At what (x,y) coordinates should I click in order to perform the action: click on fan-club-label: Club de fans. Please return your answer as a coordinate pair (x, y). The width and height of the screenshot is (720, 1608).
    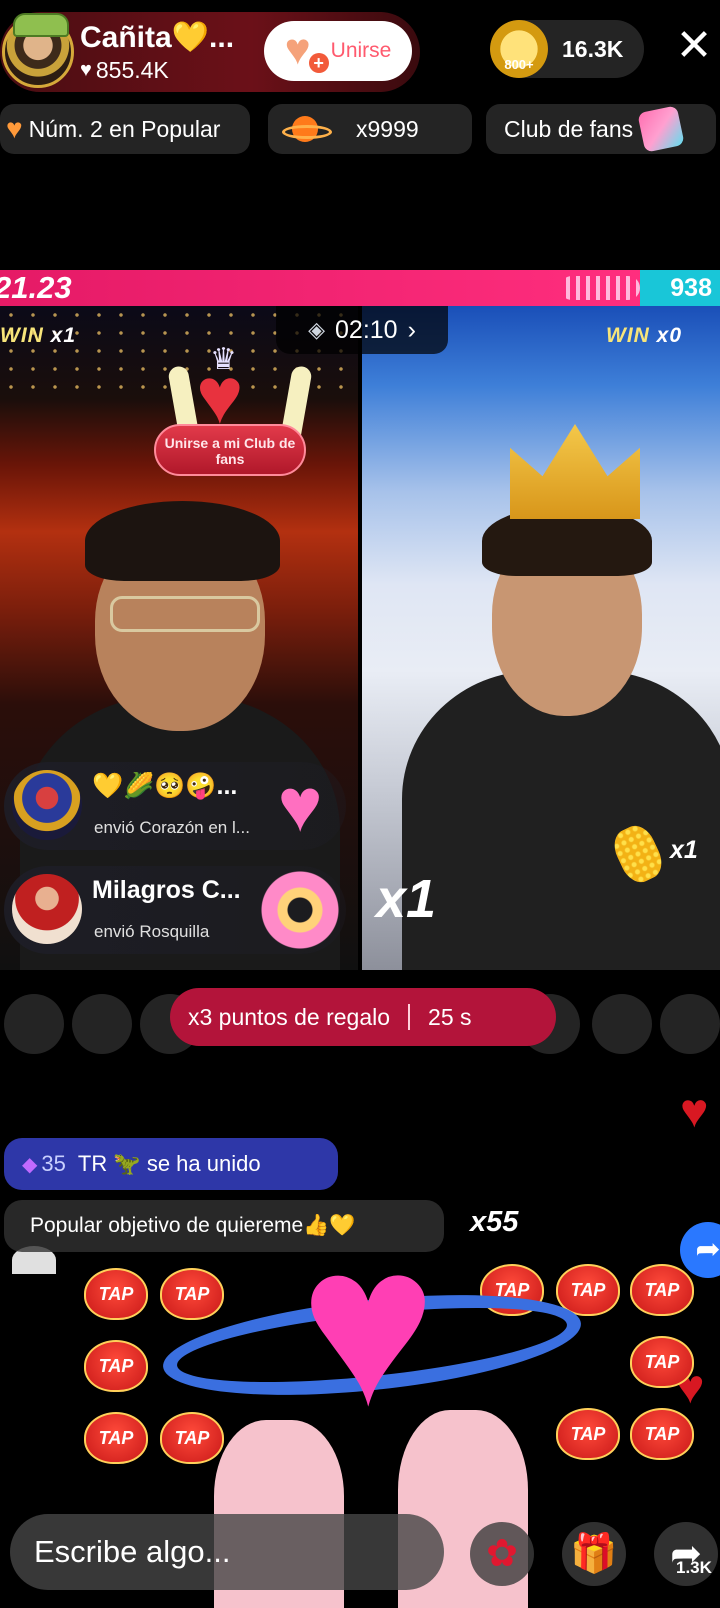
    Looking at the image, I should click on (569, 128).